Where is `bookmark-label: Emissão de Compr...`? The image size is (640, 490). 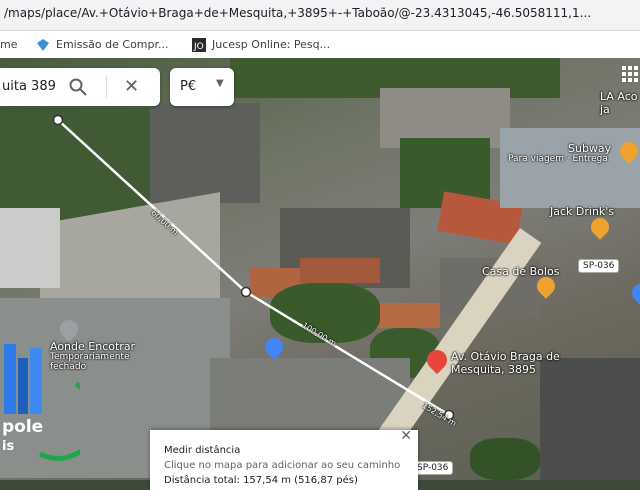 bookmark-label: Emissão de Compr... is located at coordinates (112, 44).